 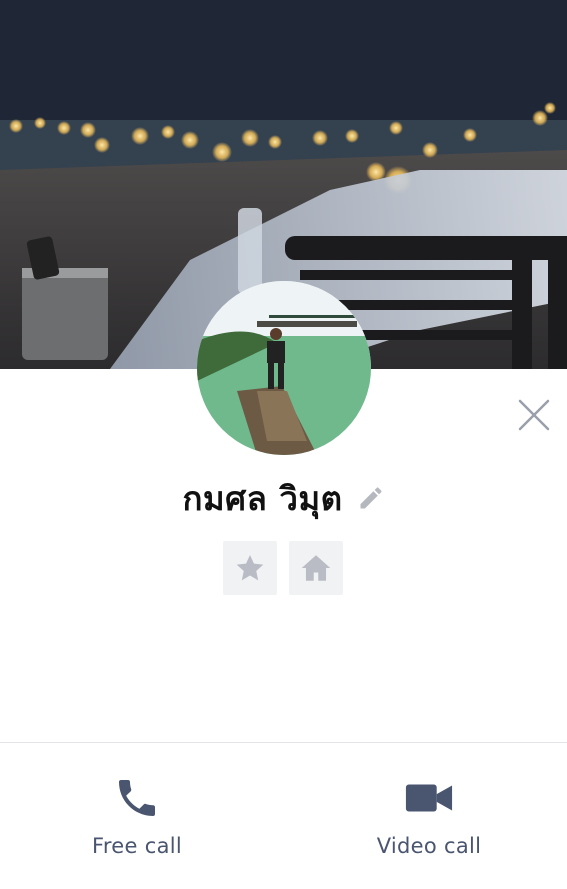 What do you see at coordinates (262, 498) in the screenshot?
I see `profile-name: กมศล วิมุต` at bounding box center [262, 498].